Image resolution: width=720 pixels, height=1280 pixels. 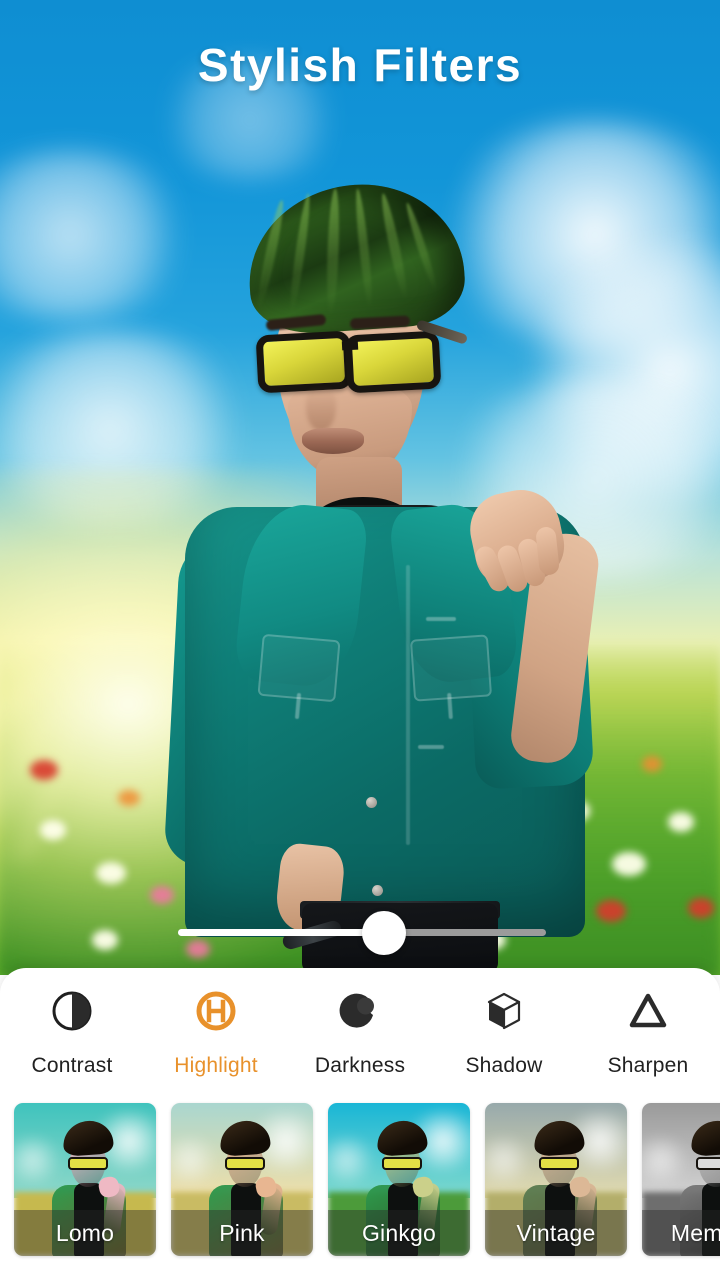 What do you see at coordinates (648, 1039) in the screenshot?
I see `tool-sharpen: Sharpen` at bounding box center [648, 1039].